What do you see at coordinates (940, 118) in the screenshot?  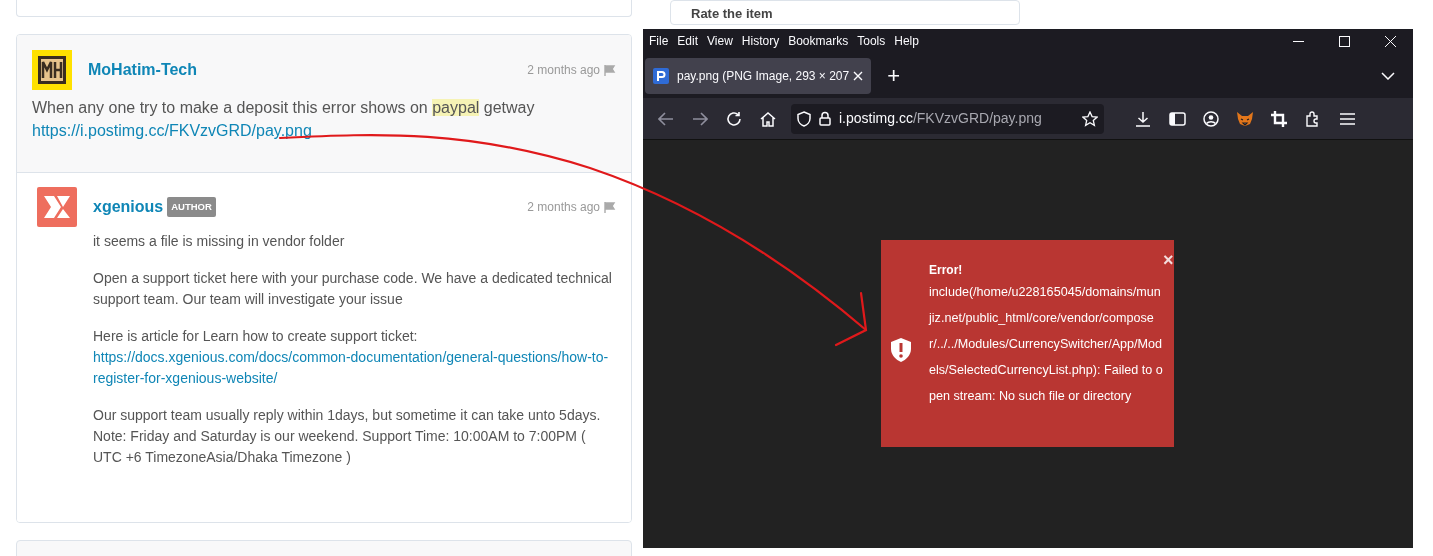 I see `url-text: i.postimg.cc/FKVzvGRD/pay.png` at bounding box center [940, 118].